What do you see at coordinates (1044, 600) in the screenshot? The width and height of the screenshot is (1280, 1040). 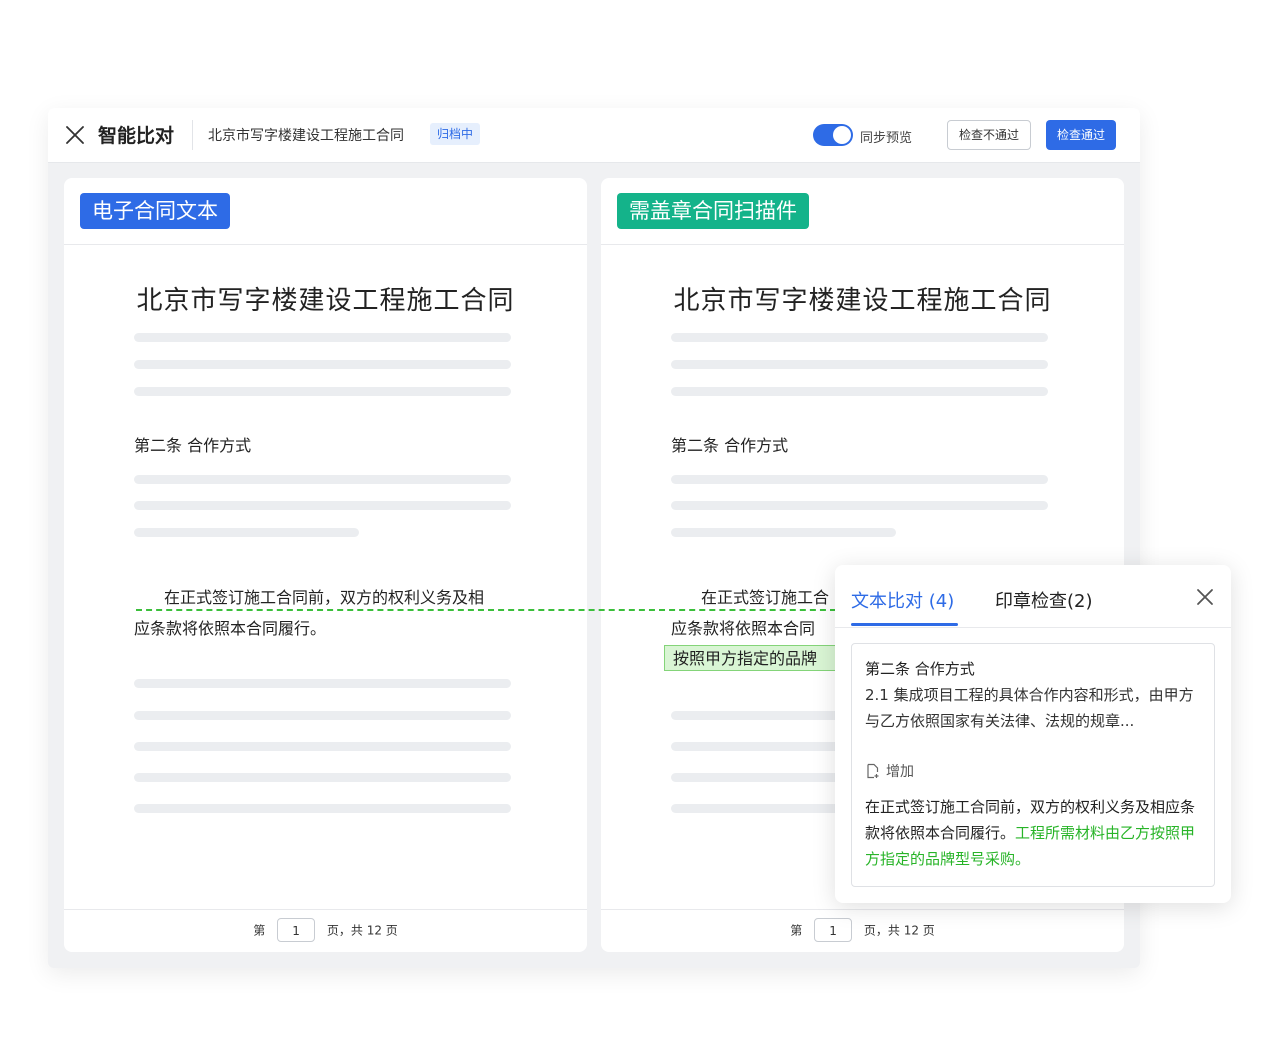 I see `tab-seal-check: 印章检查(2)` at bounding box center [1044, 600].